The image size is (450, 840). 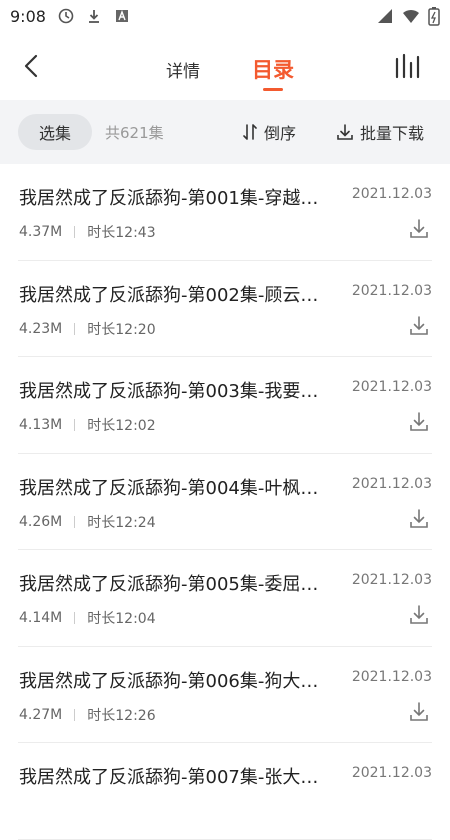 I want to click on back-arrow-icon, so click(x=32, y=66).